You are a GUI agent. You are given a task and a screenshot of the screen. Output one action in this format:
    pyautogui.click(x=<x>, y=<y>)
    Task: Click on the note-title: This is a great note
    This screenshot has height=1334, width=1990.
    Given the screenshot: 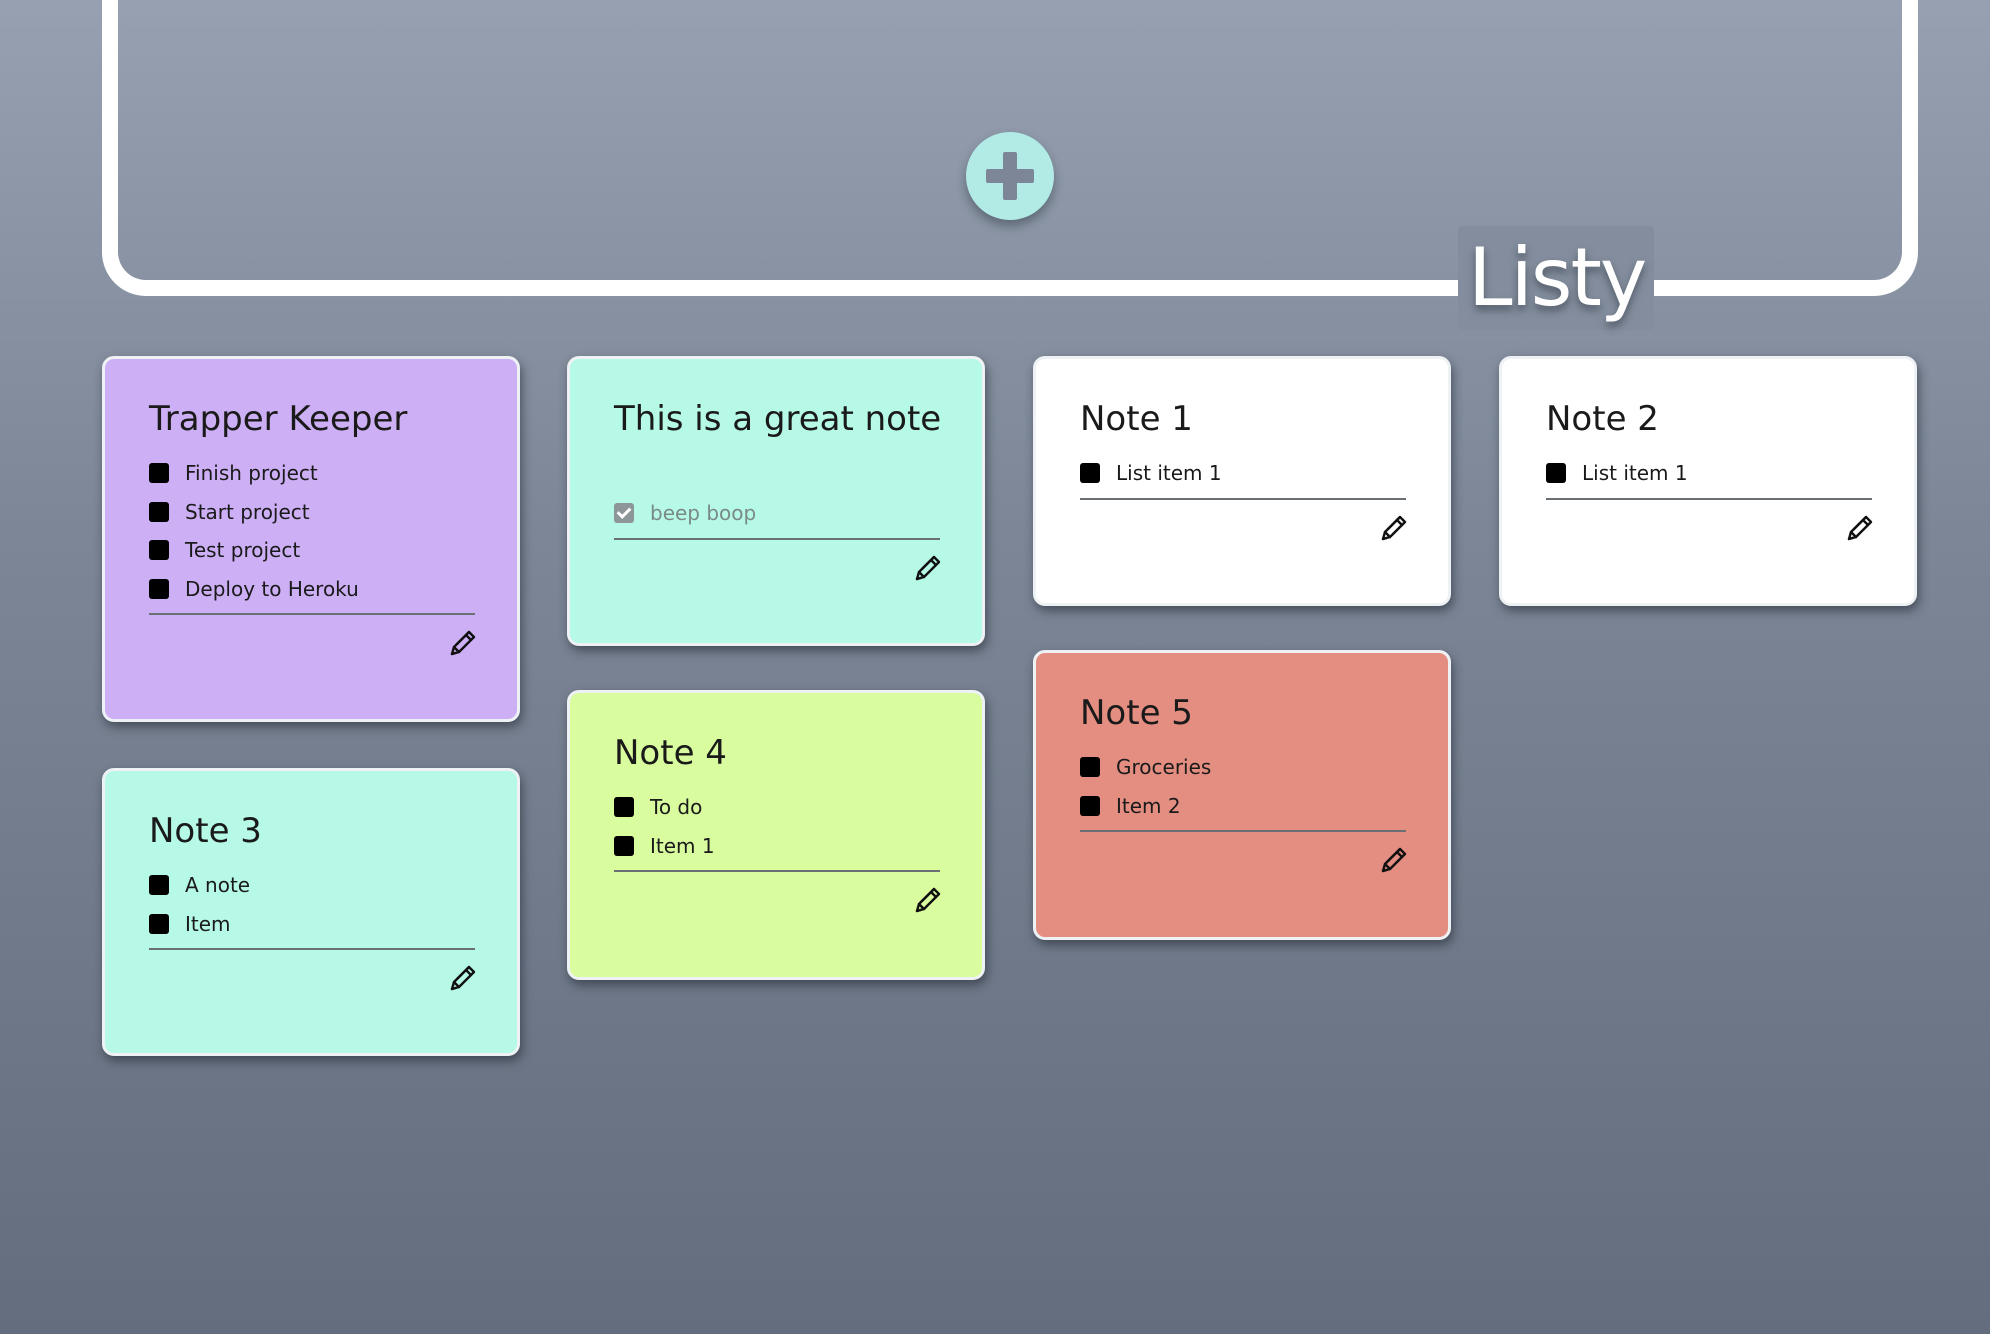 What is the action you would take?
    pyautogui.click(x=778, y=419)
    